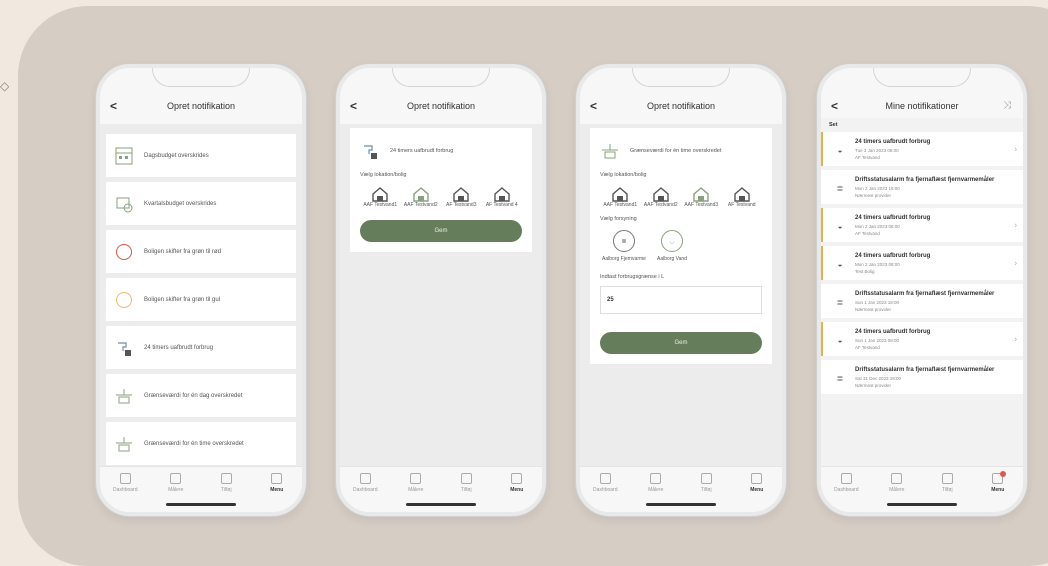 This screenshot has height=566, width=1048. Describe the element at coordinates (501, 205) in the screenshot. I see `location-label: AF Testvand 4` at that location.